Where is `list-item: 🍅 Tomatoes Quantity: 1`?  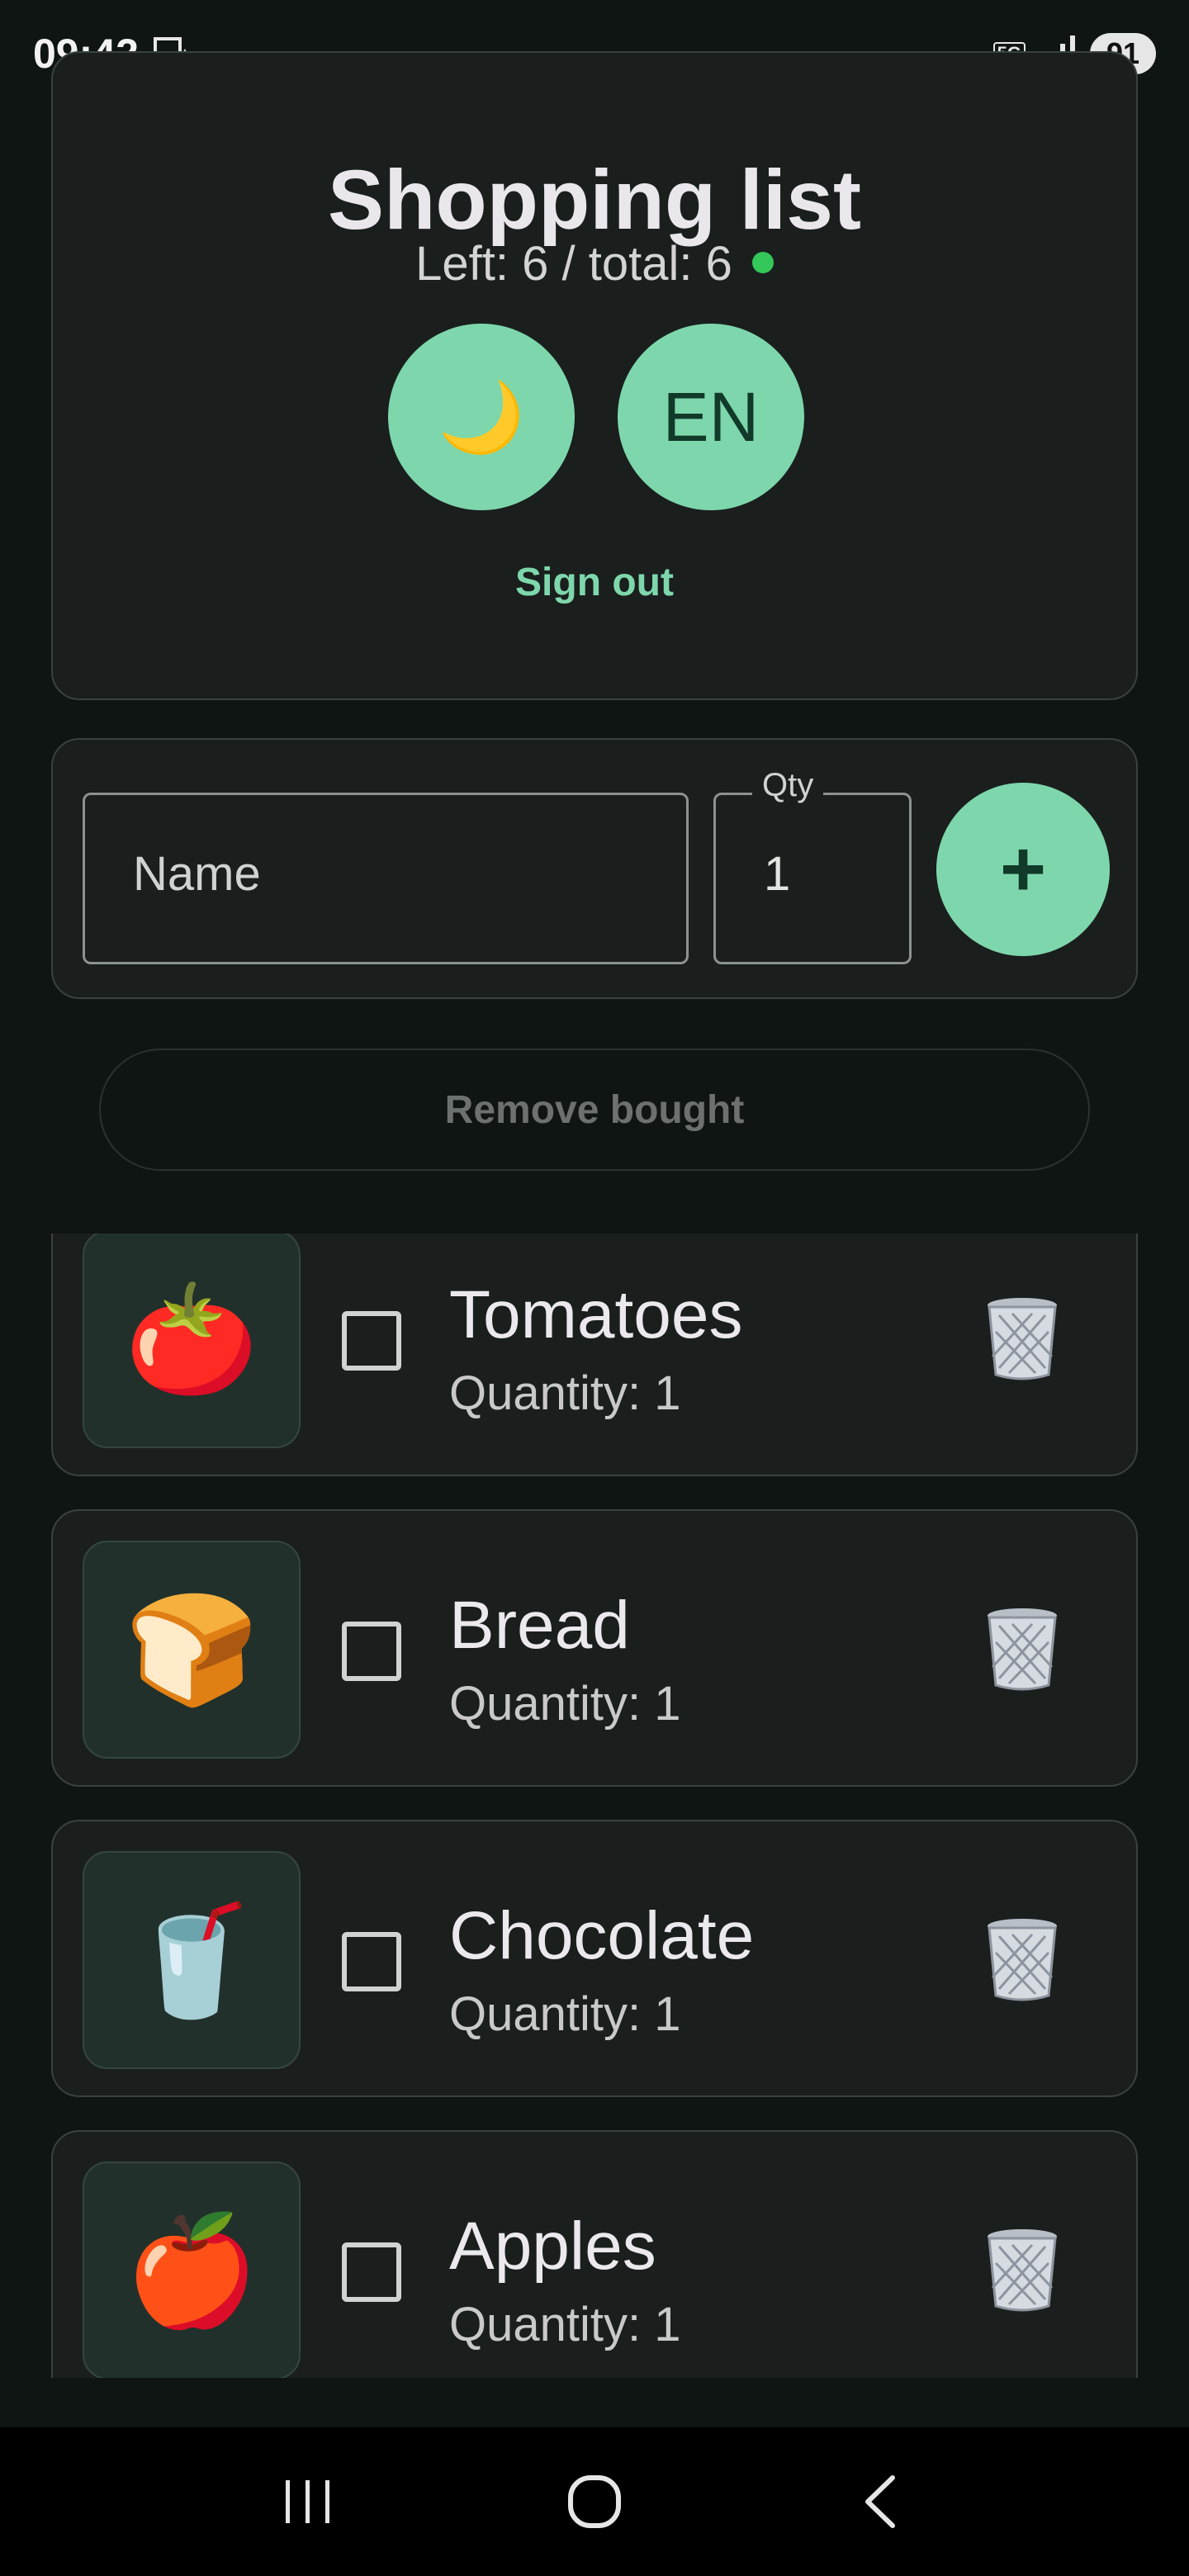
list-item: 🍅 Tomatoes Quantity: 1 is located at coordinates (594, 1355).